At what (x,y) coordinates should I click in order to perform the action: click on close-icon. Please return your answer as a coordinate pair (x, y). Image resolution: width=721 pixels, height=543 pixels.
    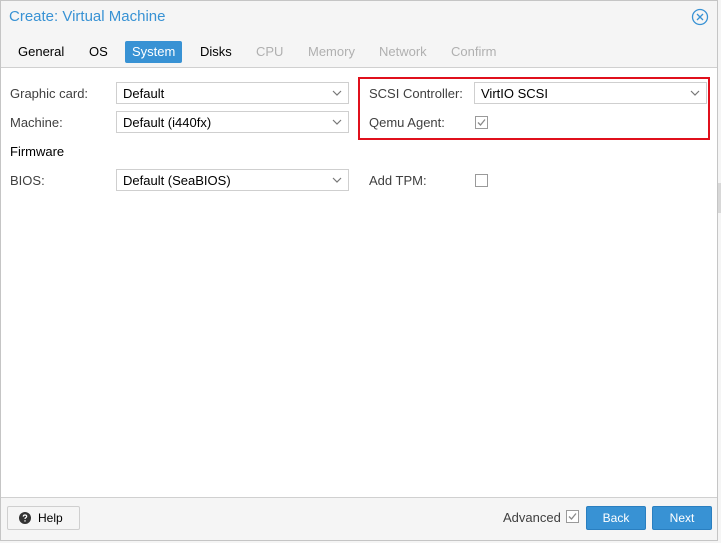
    Looking at the image, I should click on (700, 17).